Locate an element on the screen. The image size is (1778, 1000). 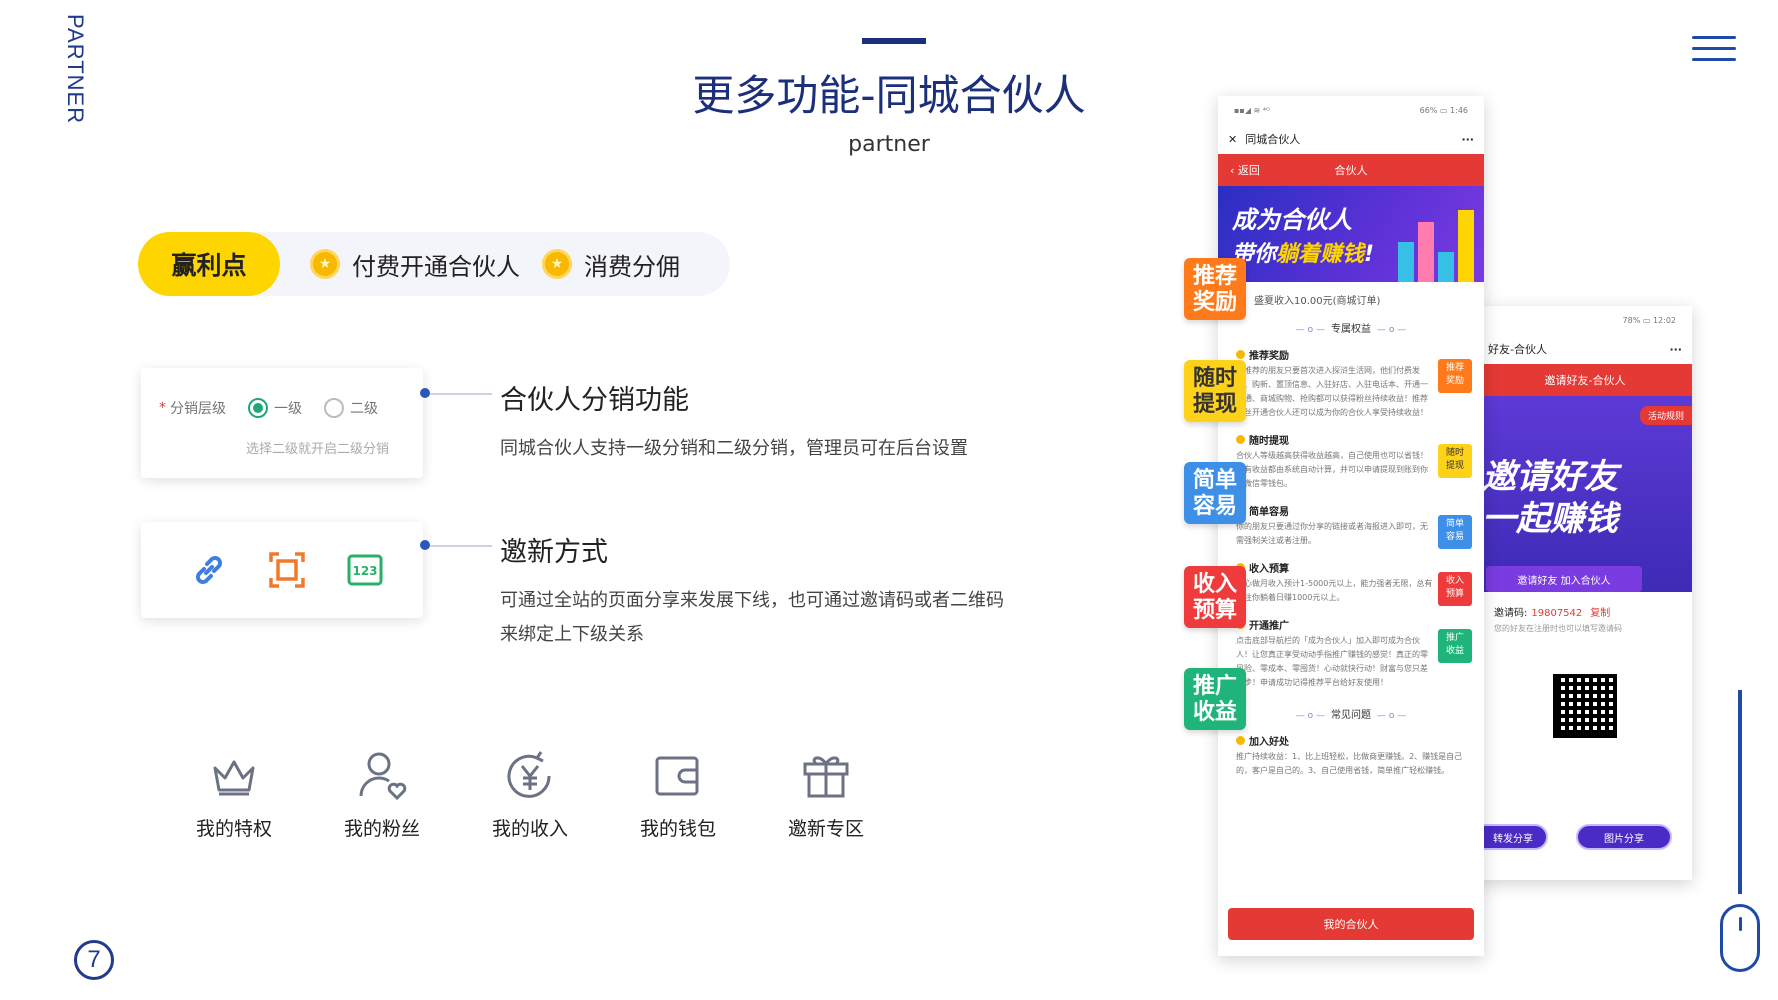
float-tag-income-budget: 收入 预算 is located at coordinates (1215, 597).